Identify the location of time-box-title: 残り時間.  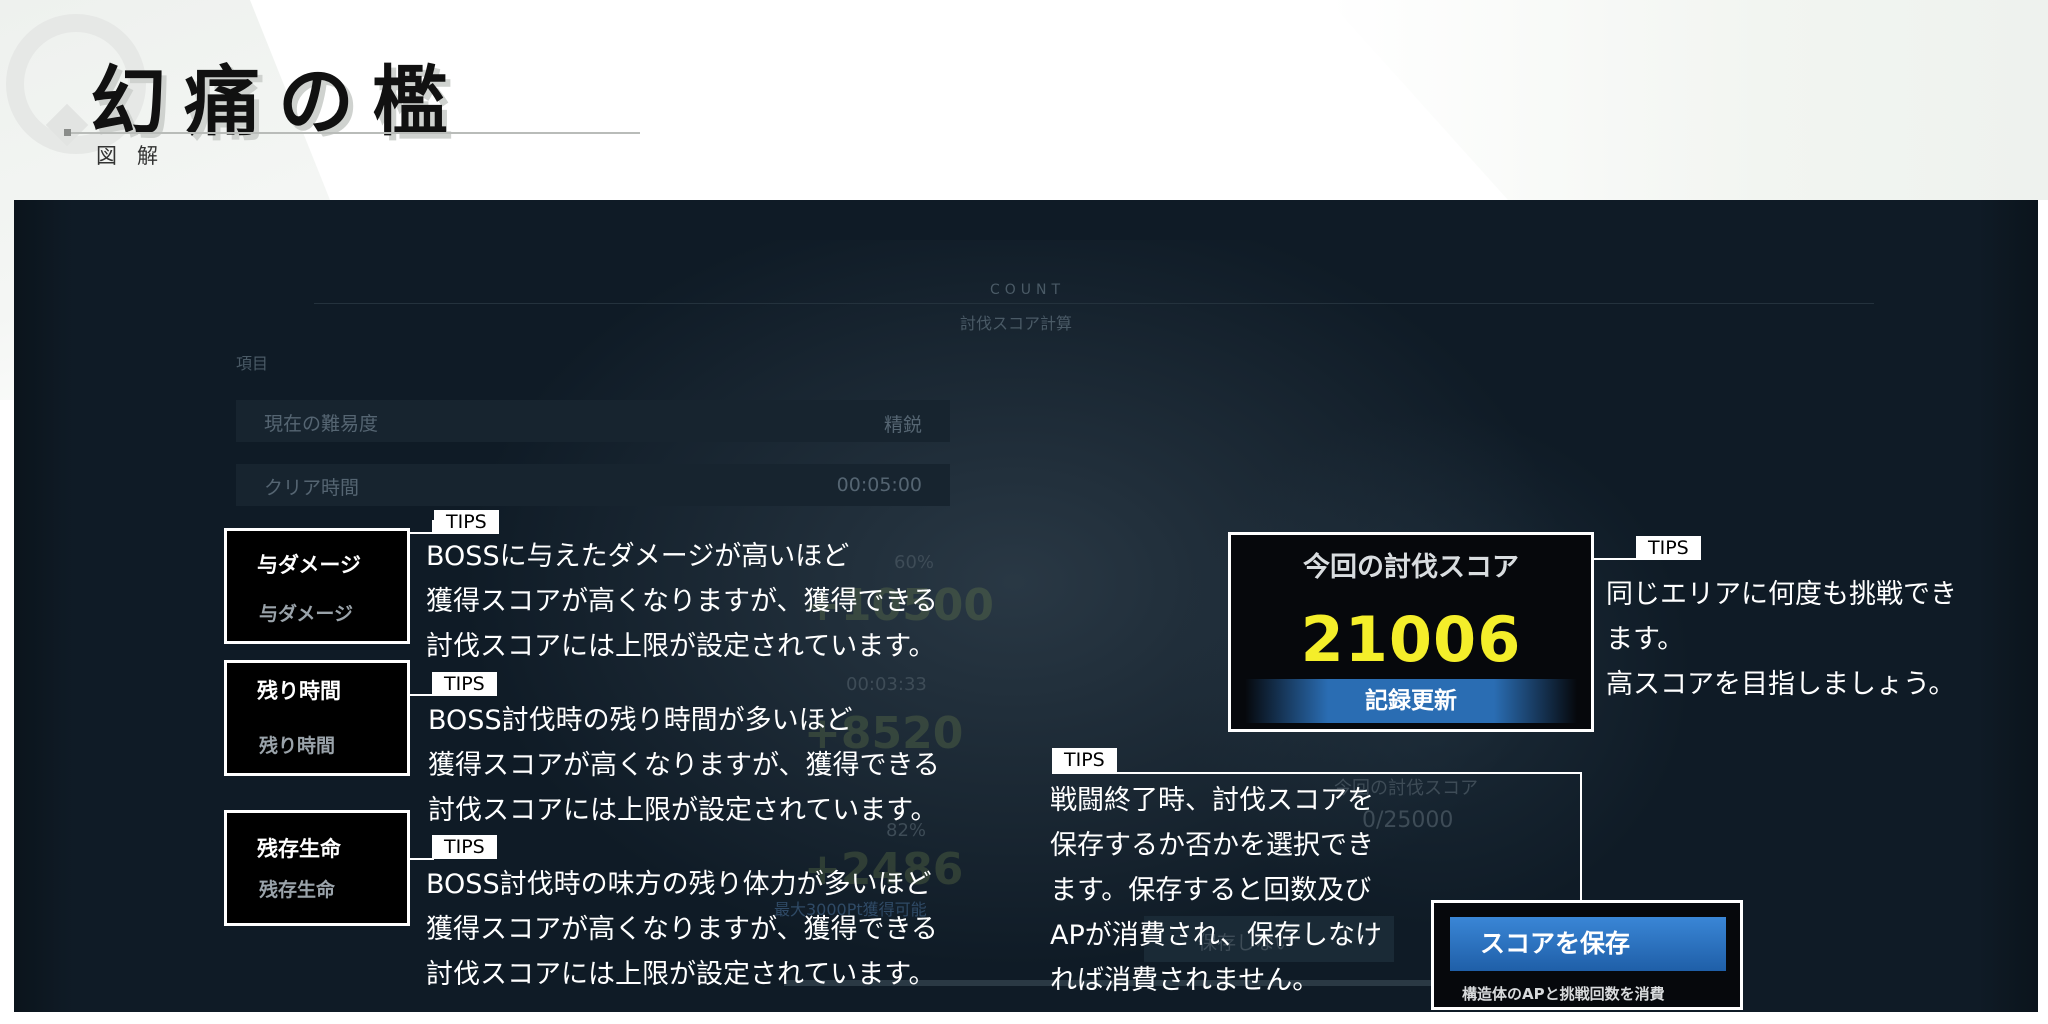
(299, 691).